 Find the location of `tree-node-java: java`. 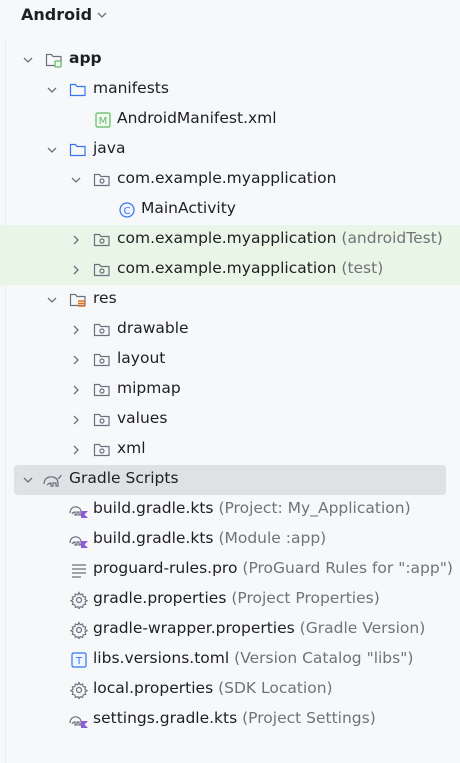

tree-node-java: java is located at coordinates (230, 150).